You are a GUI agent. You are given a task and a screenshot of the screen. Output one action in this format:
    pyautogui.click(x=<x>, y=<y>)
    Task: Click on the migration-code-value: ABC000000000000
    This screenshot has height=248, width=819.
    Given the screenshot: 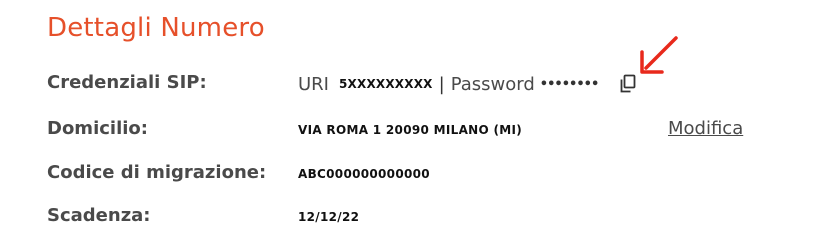 What is the action you would take?
    pyautogui.click(x=364, y=174)
    